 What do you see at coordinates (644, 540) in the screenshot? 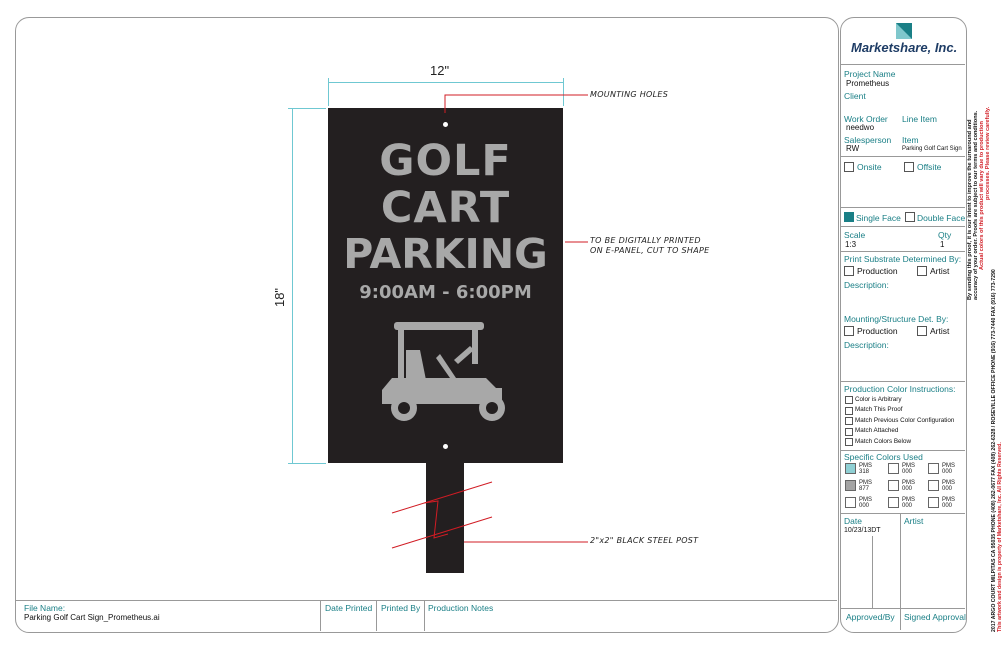
I see `callout-post: 2"x2" BLACK STEEL POST` at bounding box center [644, 540].